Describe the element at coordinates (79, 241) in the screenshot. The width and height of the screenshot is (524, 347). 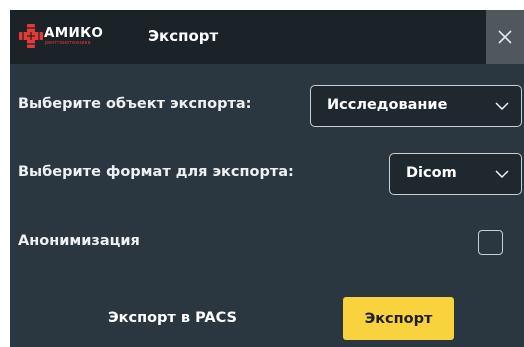
I see `anonymization-label: Анонимизация` at that location.